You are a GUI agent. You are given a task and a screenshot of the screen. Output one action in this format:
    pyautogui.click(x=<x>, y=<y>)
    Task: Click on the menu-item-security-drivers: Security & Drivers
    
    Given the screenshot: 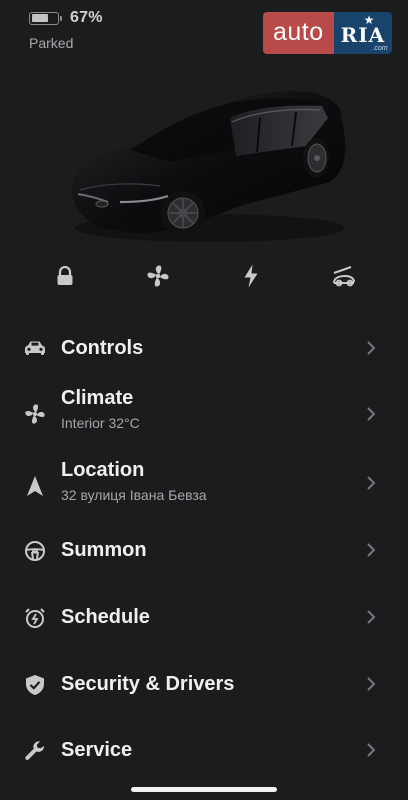 What is the action you would take?
    pyautogui.click(x=204, y=684)
    